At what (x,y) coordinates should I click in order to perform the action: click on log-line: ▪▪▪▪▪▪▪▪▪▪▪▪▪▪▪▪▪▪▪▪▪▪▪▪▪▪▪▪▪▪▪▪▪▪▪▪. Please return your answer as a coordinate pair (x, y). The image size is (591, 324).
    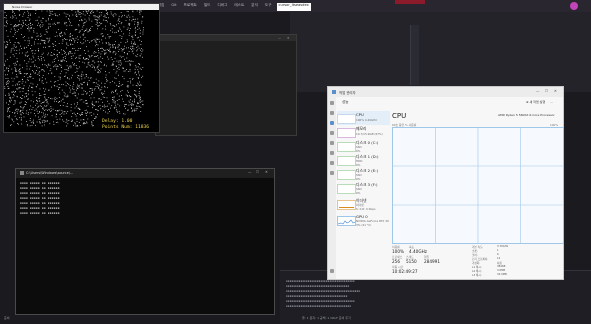
    Looking at the image, I should click on (319, 306).